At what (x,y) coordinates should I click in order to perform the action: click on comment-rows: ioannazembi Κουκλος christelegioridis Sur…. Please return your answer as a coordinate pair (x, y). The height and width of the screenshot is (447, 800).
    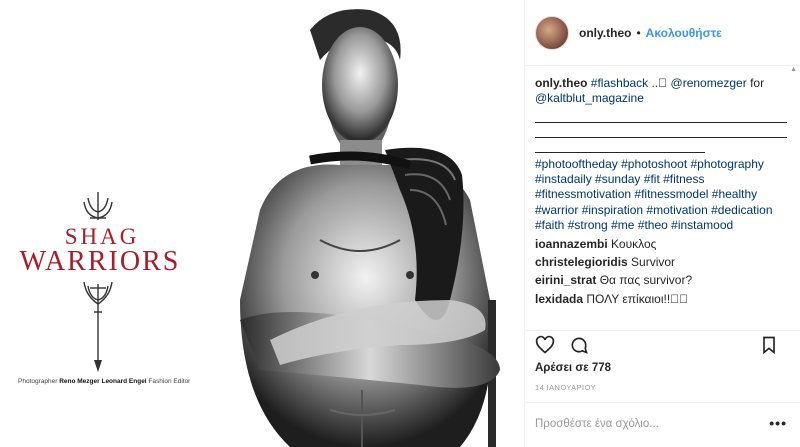
    Looking at the image, I should click on (661, 272).